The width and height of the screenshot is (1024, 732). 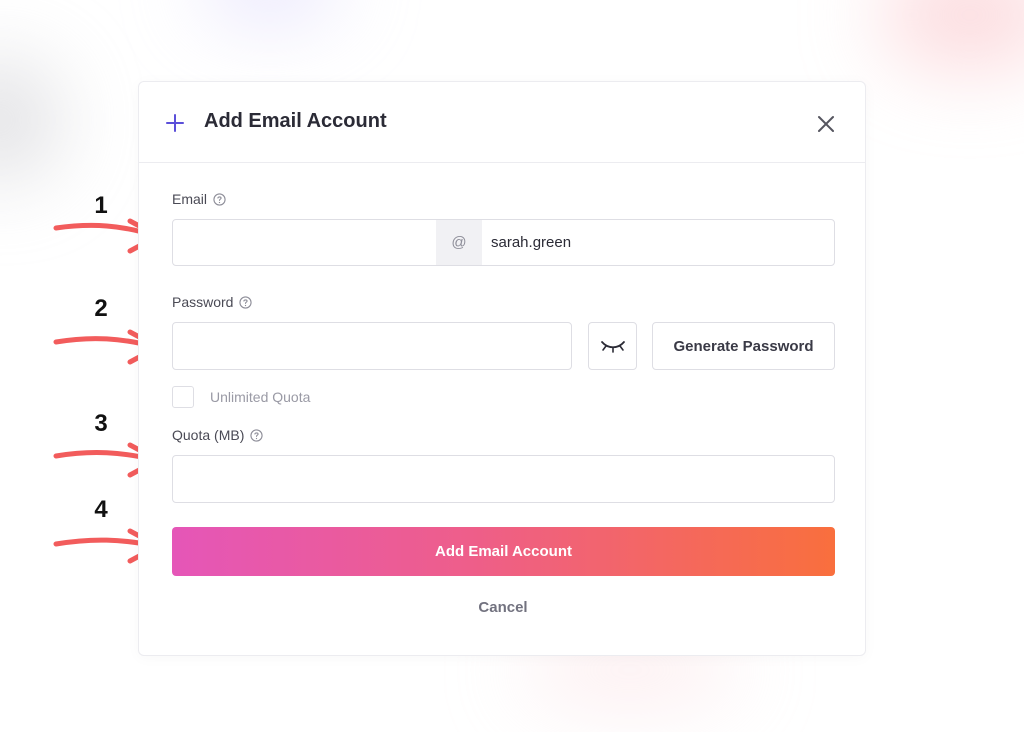 What do you see at coordinates (203, 302) in the screenshot?
I see `password-label-text: Password` at bounding box center [203, 302].